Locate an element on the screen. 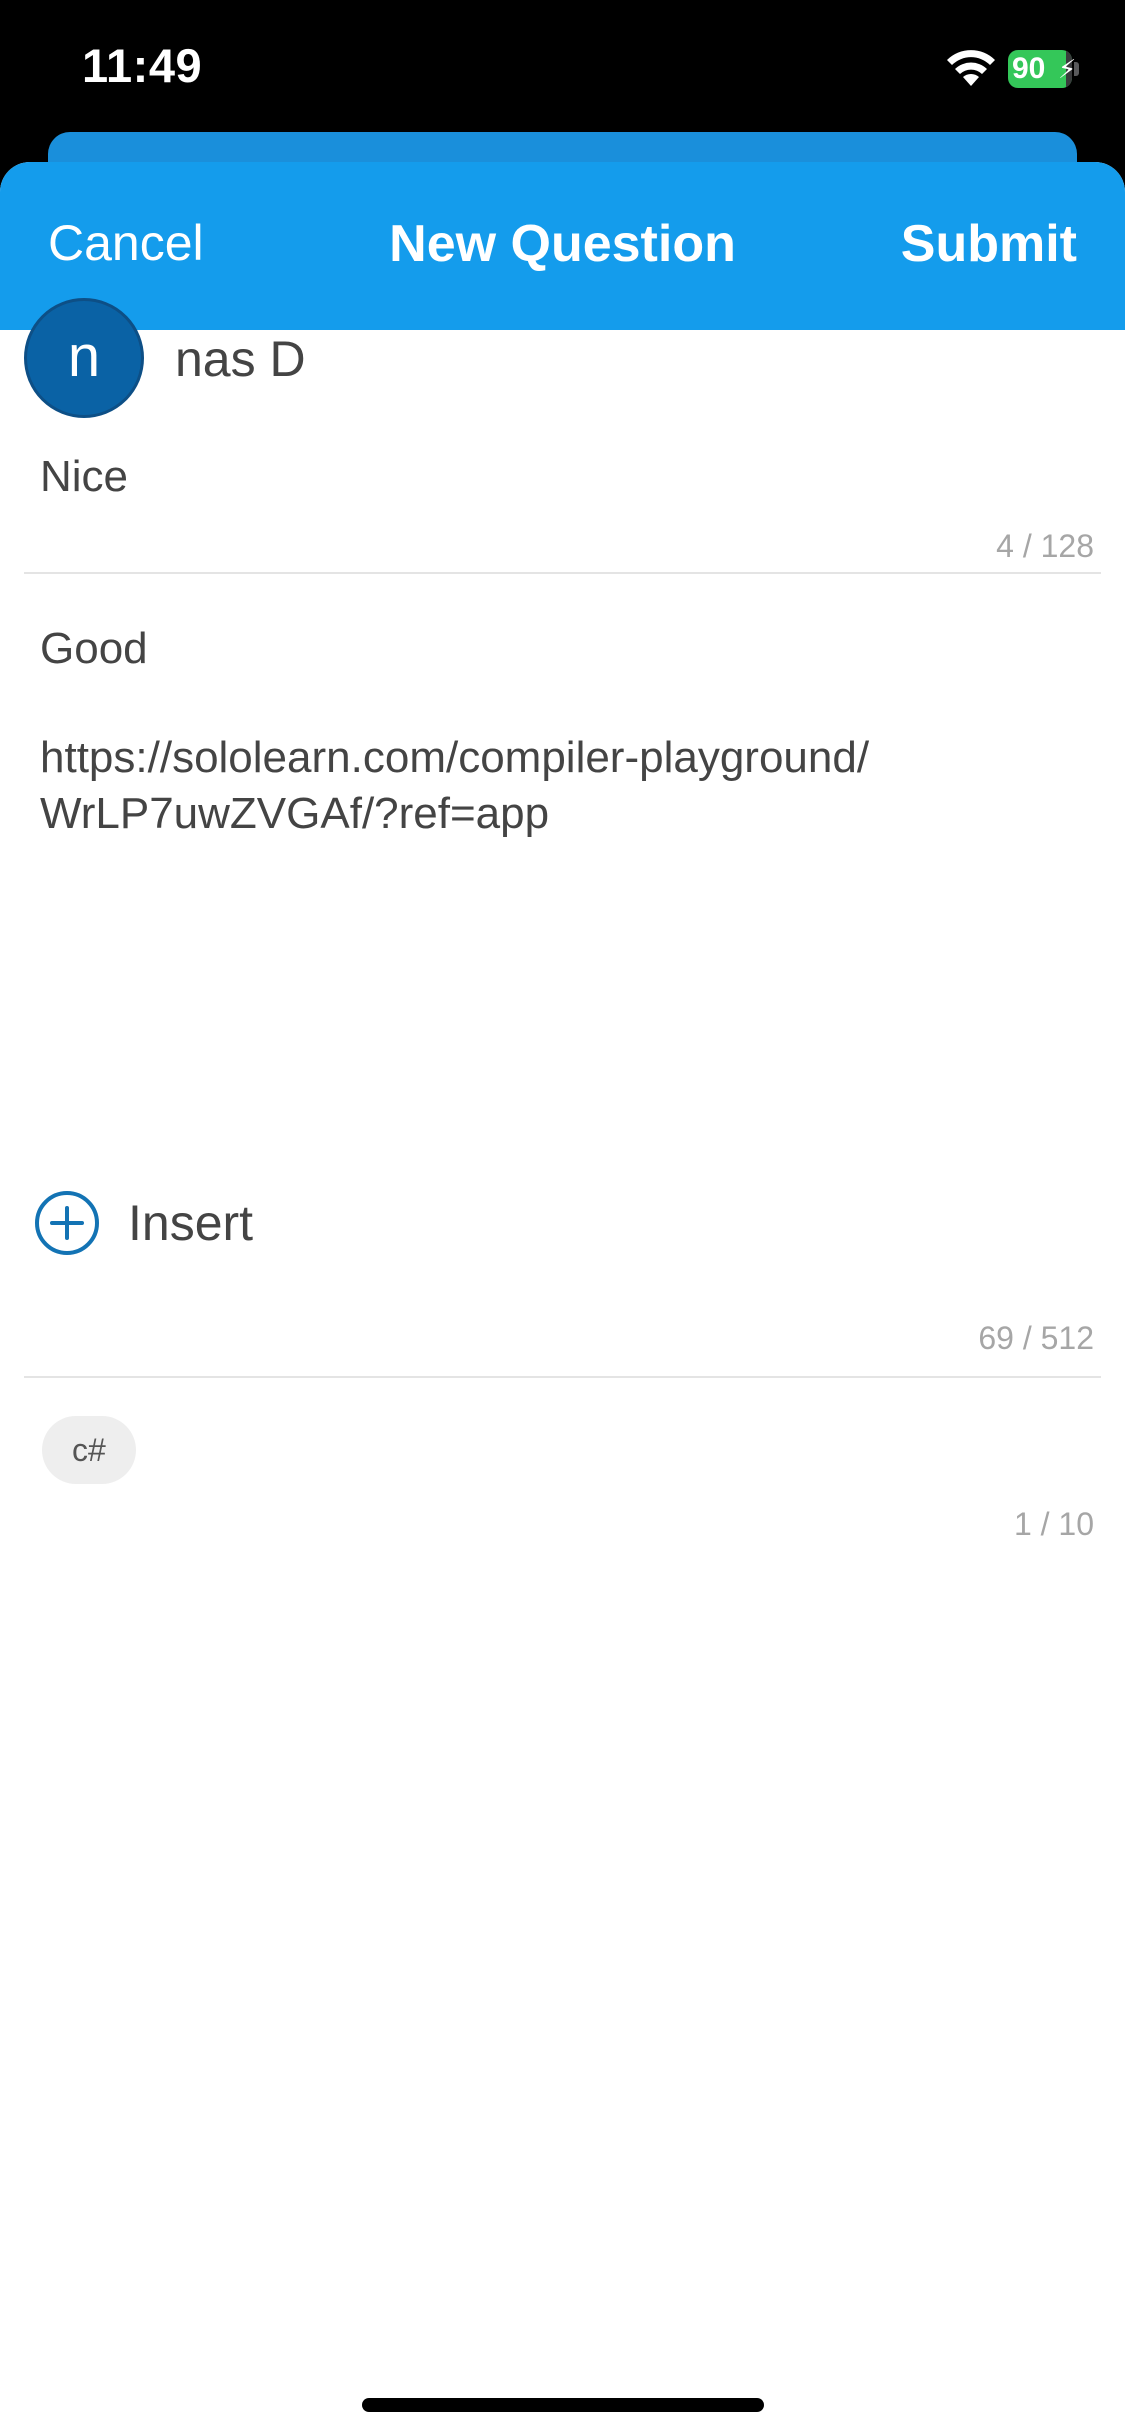 Image resolution: width=1125 pixels, height=2436 pixels. tag-chip: c# is located at coordinates (89, 1450).